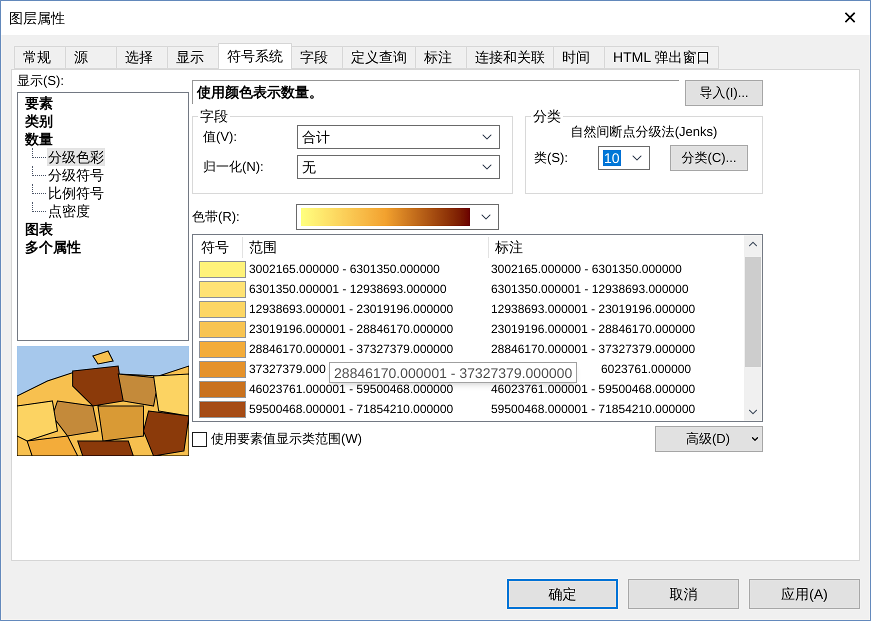  I want to click on value-dropdown: 合计, so click(398, 137).